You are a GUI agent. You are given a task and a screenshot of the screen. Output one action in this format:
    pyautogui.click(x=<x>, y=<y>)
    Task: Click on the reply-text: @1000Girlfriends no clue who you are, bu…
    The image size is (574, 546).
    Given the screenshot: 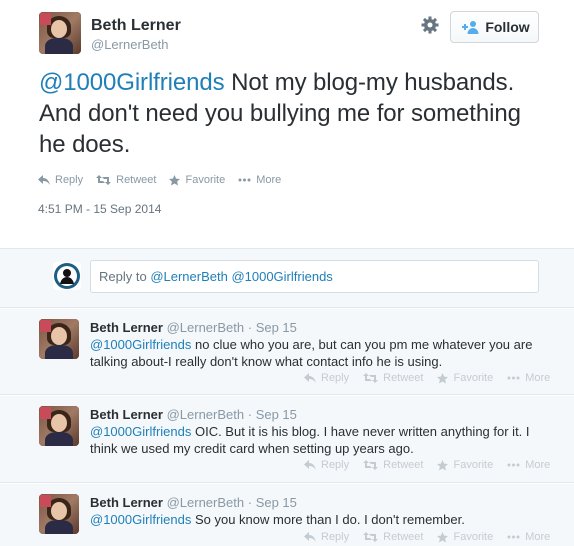 What is the action you would take?
    pyautogui.click(x=315, y=353)
    